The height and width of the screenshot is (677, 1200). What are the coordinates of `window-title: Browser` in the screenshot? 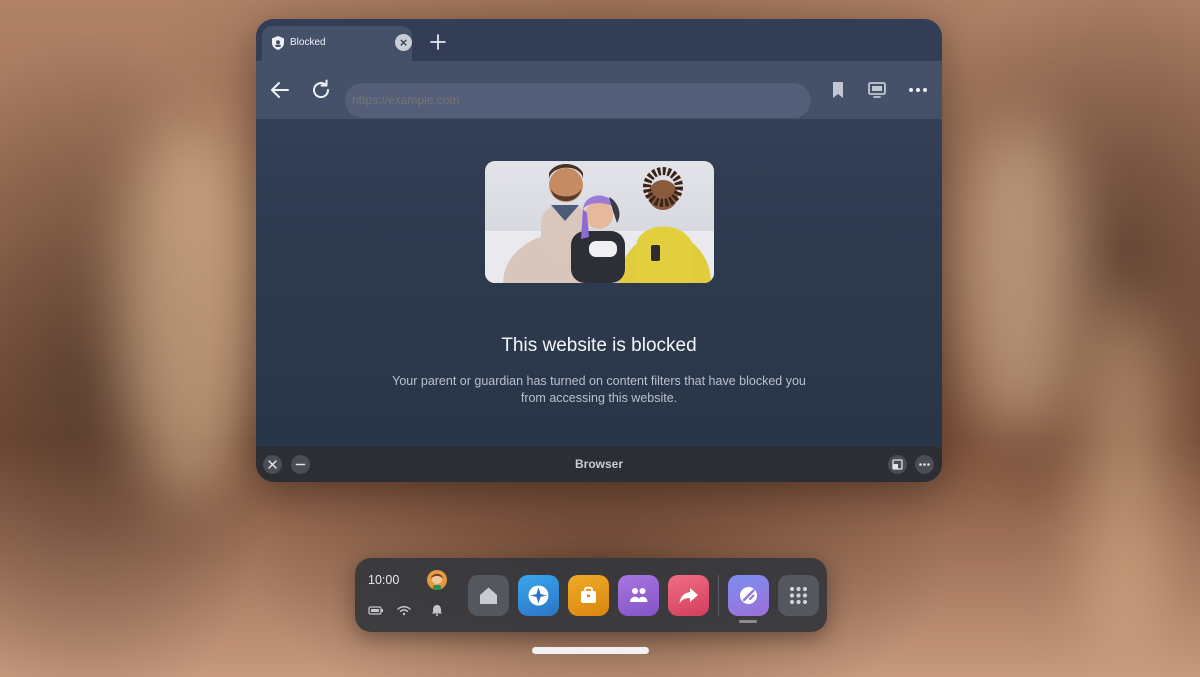 It's located at (599, 464).